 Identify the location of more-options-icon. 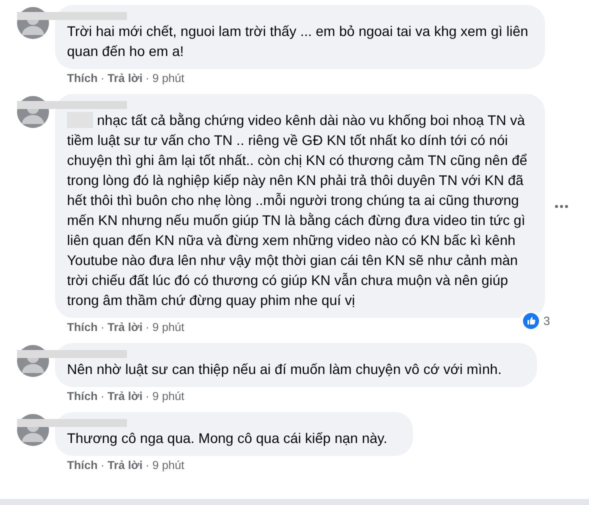
(561, 206).